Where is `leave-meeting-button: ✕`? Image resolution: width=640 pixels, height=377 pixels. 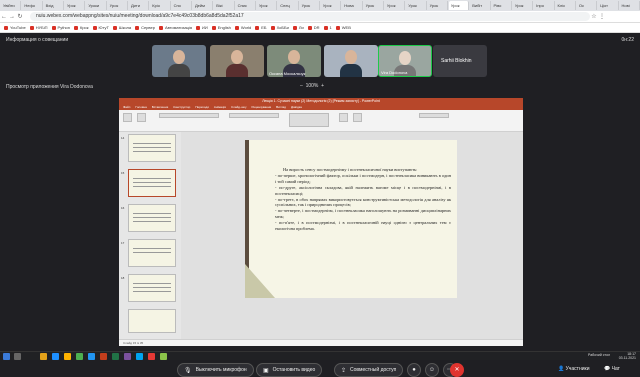 leave-meeting-button: ✕ is located at coordinates (457, 370).